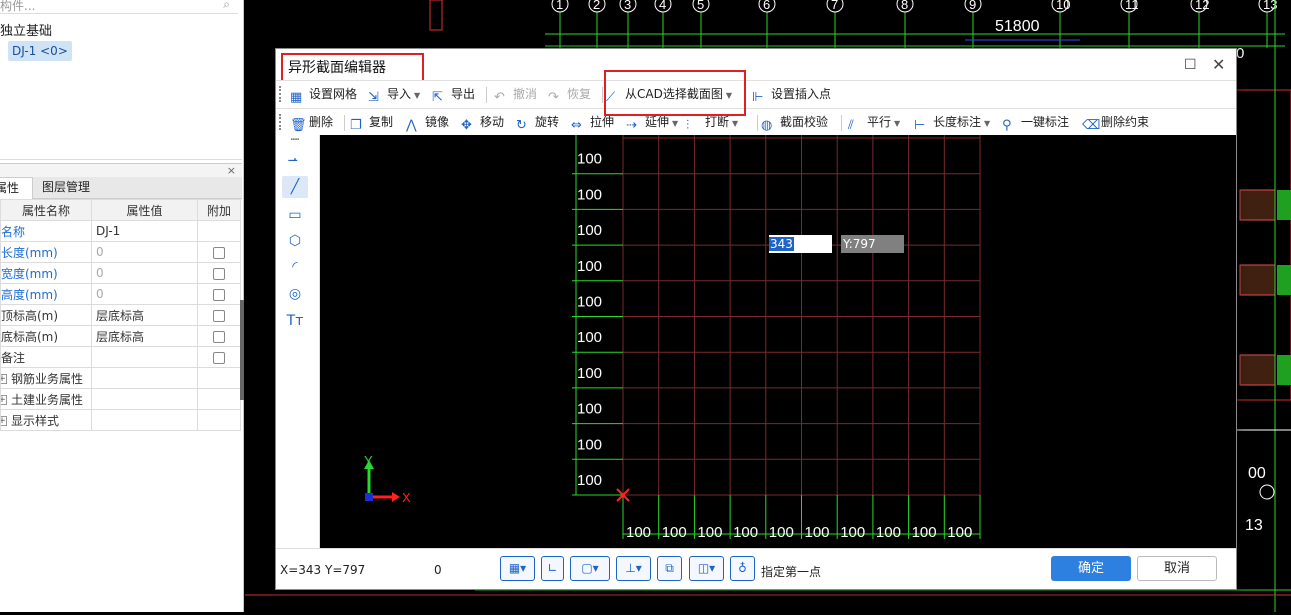 This screenshot has width=1291, height=615. What do you see at coordinates (46, 378) in the screenshot?
I see `property-group: + 钢筋业务属性` at bounding box center [46, 378].